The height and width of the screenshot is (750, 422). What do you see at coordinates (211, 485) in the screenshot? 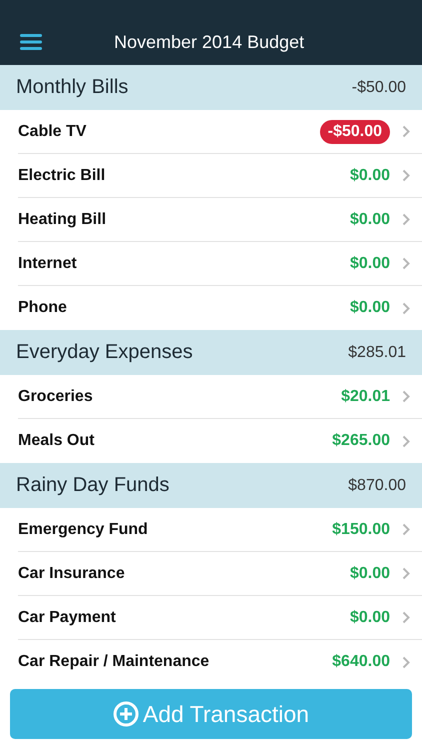
I see `section-header: Rainy Day Funds $870.00` at bounding box center [211, 485].